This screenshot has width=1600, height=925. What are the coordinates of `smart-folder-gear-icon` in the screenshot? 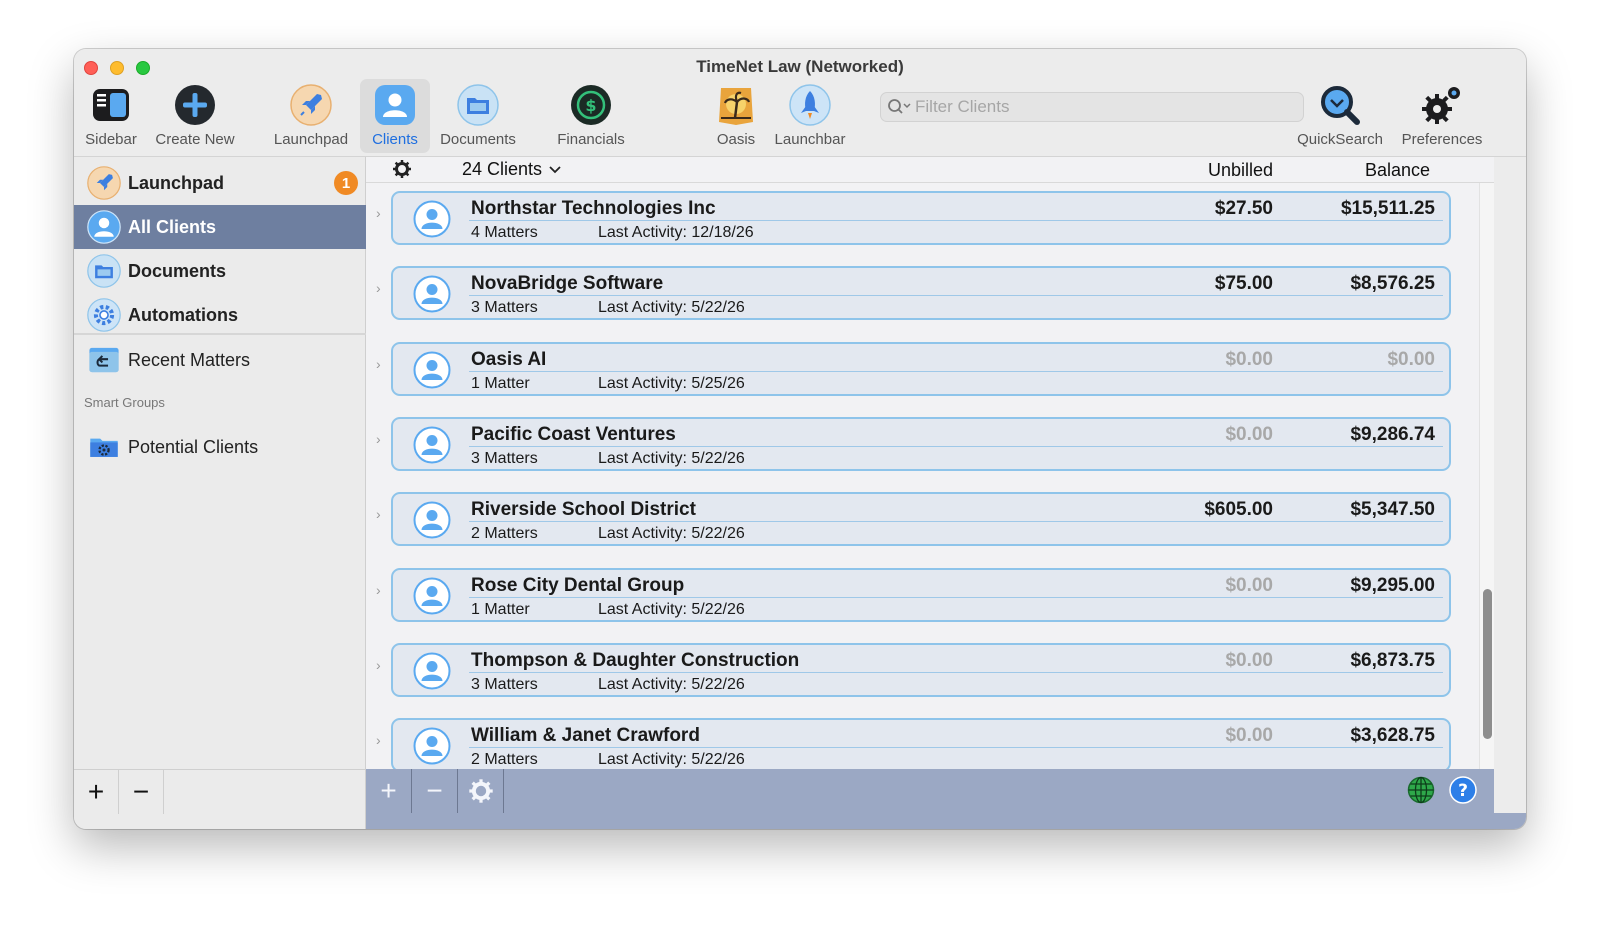 It's located at (104, 447).